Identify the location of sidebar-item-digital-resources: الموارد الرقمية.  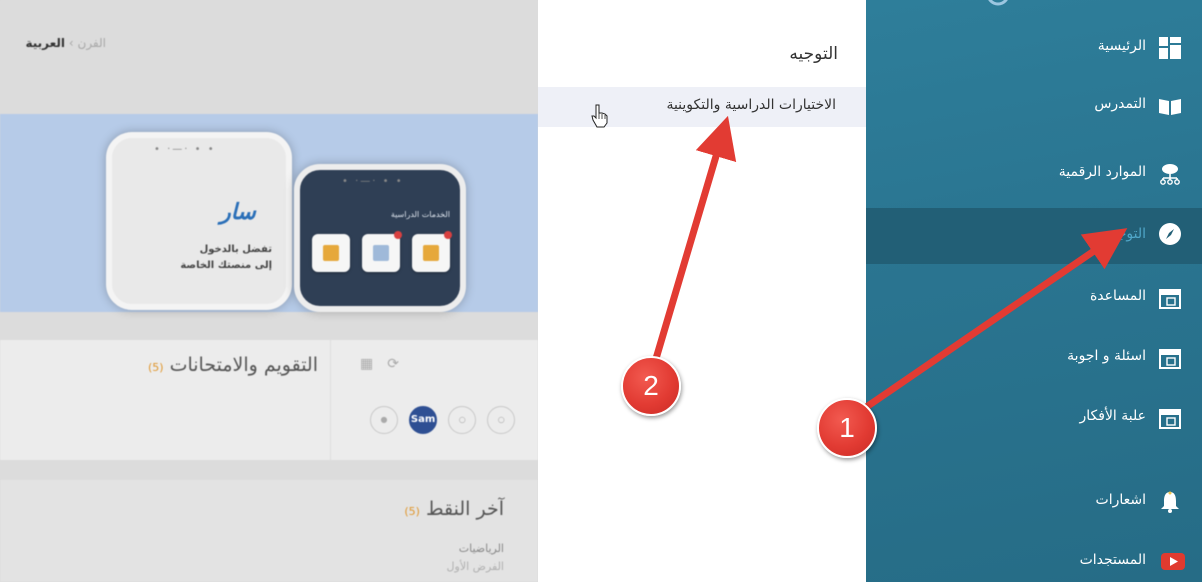
(1034, 174).